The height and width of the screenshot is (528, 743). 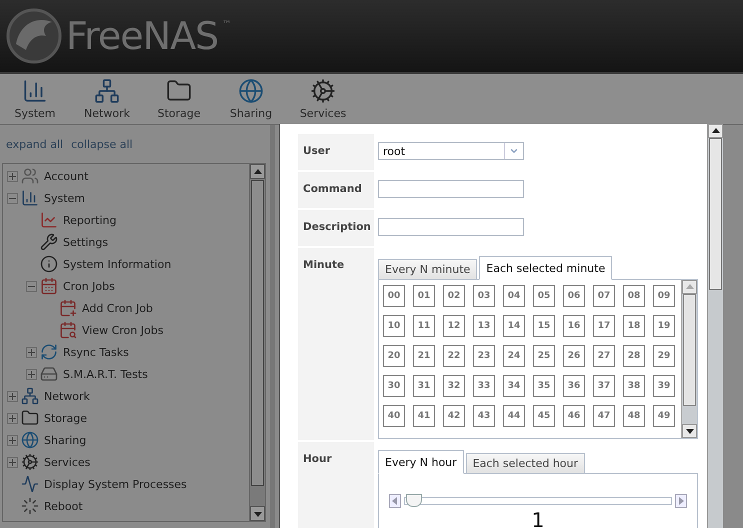 What do you see at coordinates (117, 308) in the screenshot?
I see `tree-item: Add Cron Job` at bounding box center [117, 308].